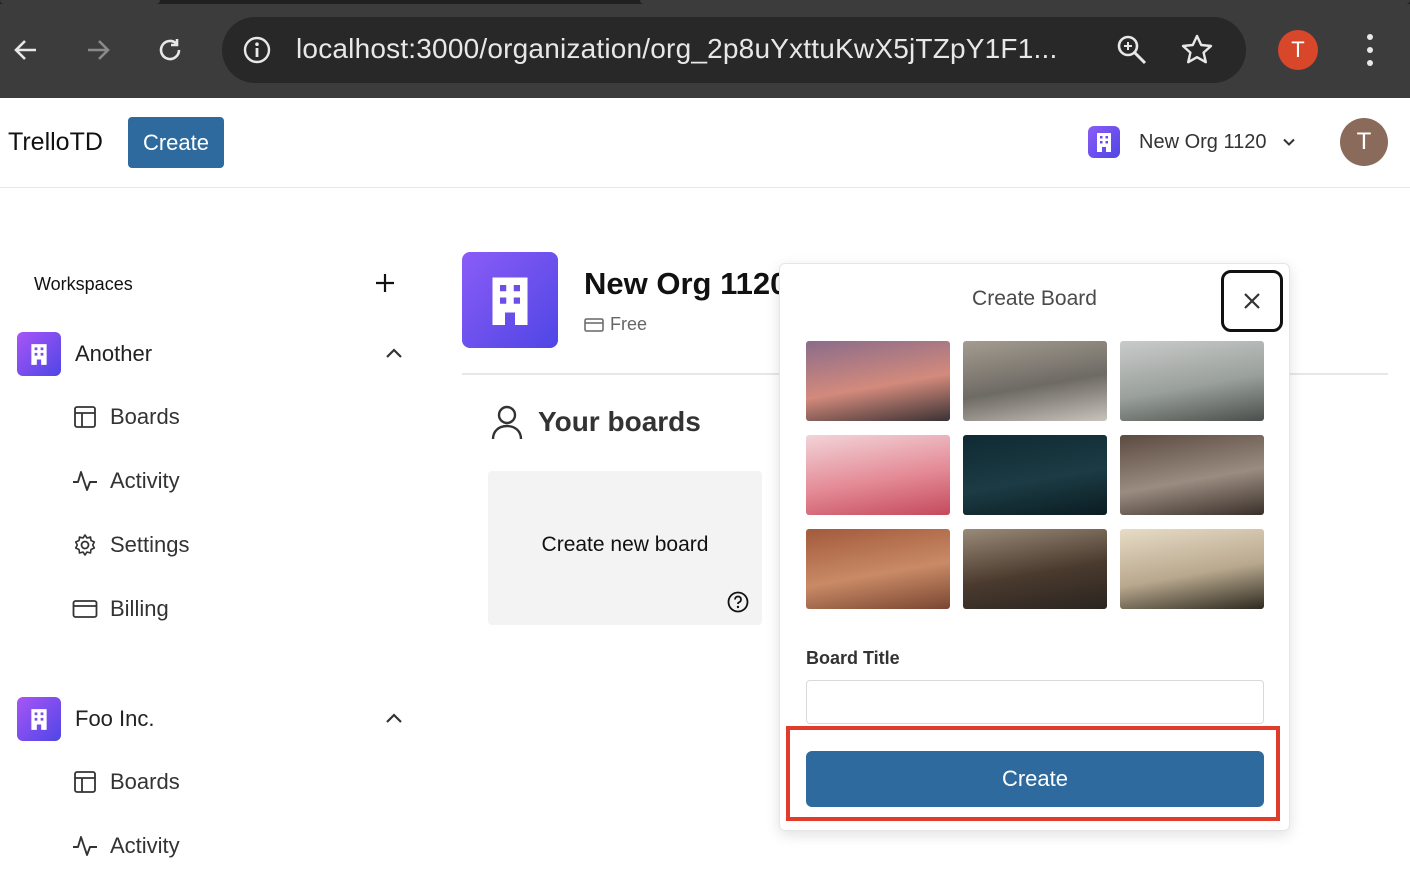 The width and height of the screenshot is (1410, 878). What do you see at coordinates (217, 545) in the screenshot?
I see `sidebar-item-settings: Settings` at bounding box center [217, 545].